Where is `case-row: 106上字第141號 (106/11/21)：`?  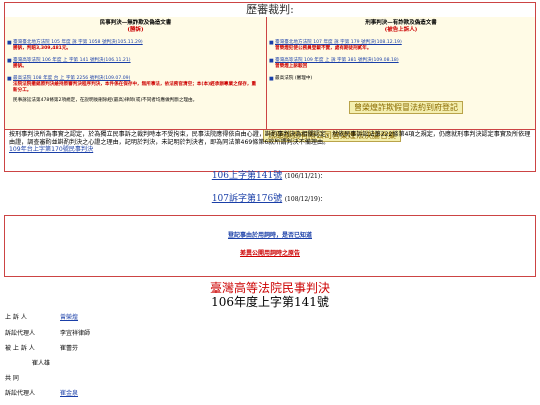 case-row: 106上字第141號 (106/11/21)： is located at coordinates (269, 176).